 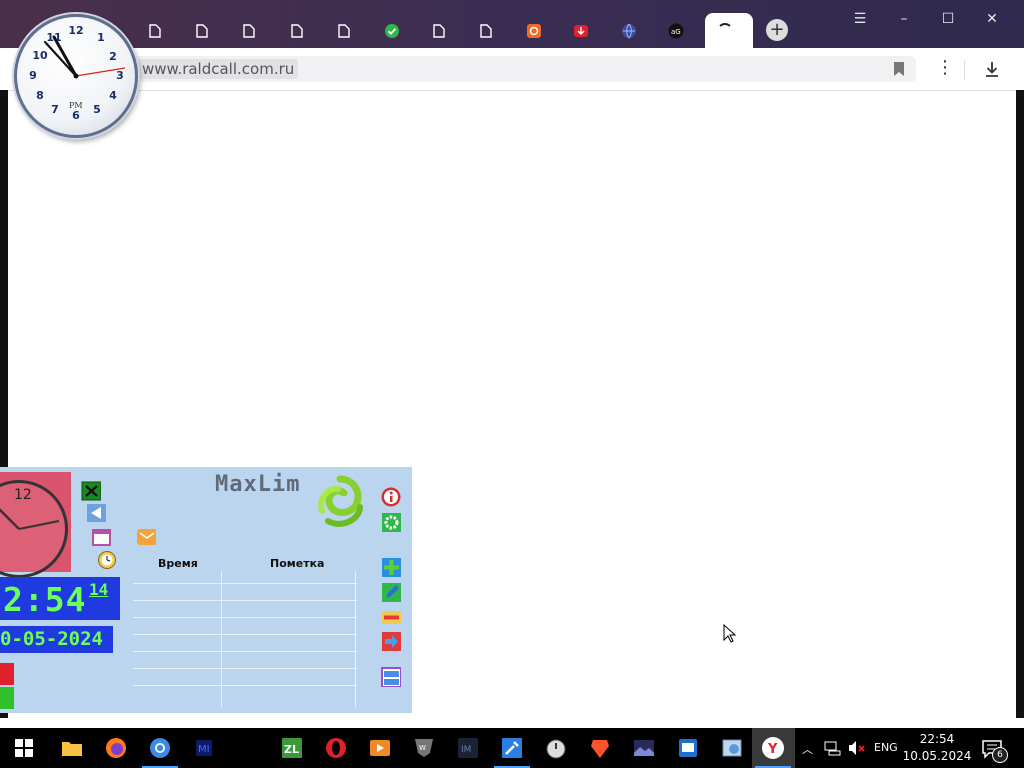 I want to click on url-text: www.raldcall.com.ru, so click(x=218, y=69).